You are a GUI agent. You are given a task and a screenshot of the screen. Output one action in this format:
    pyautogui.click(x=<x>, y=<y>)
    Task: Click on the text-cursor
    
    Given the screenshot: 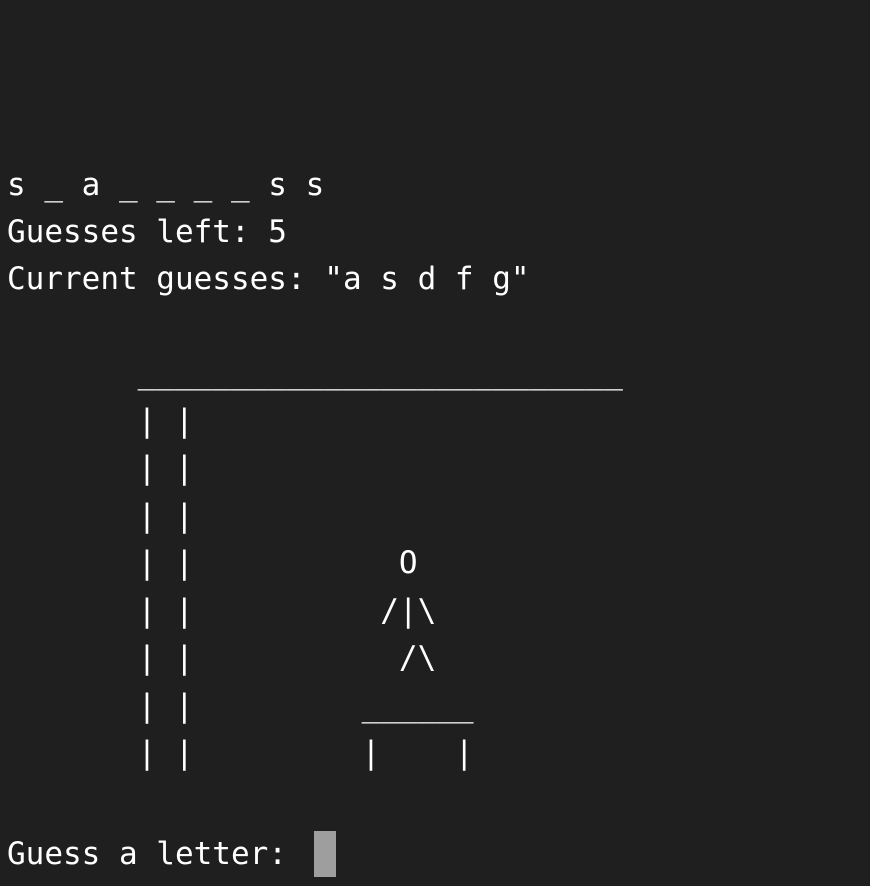 What is the action you would take?
    pyautogui.click(x=324, y=854)
    